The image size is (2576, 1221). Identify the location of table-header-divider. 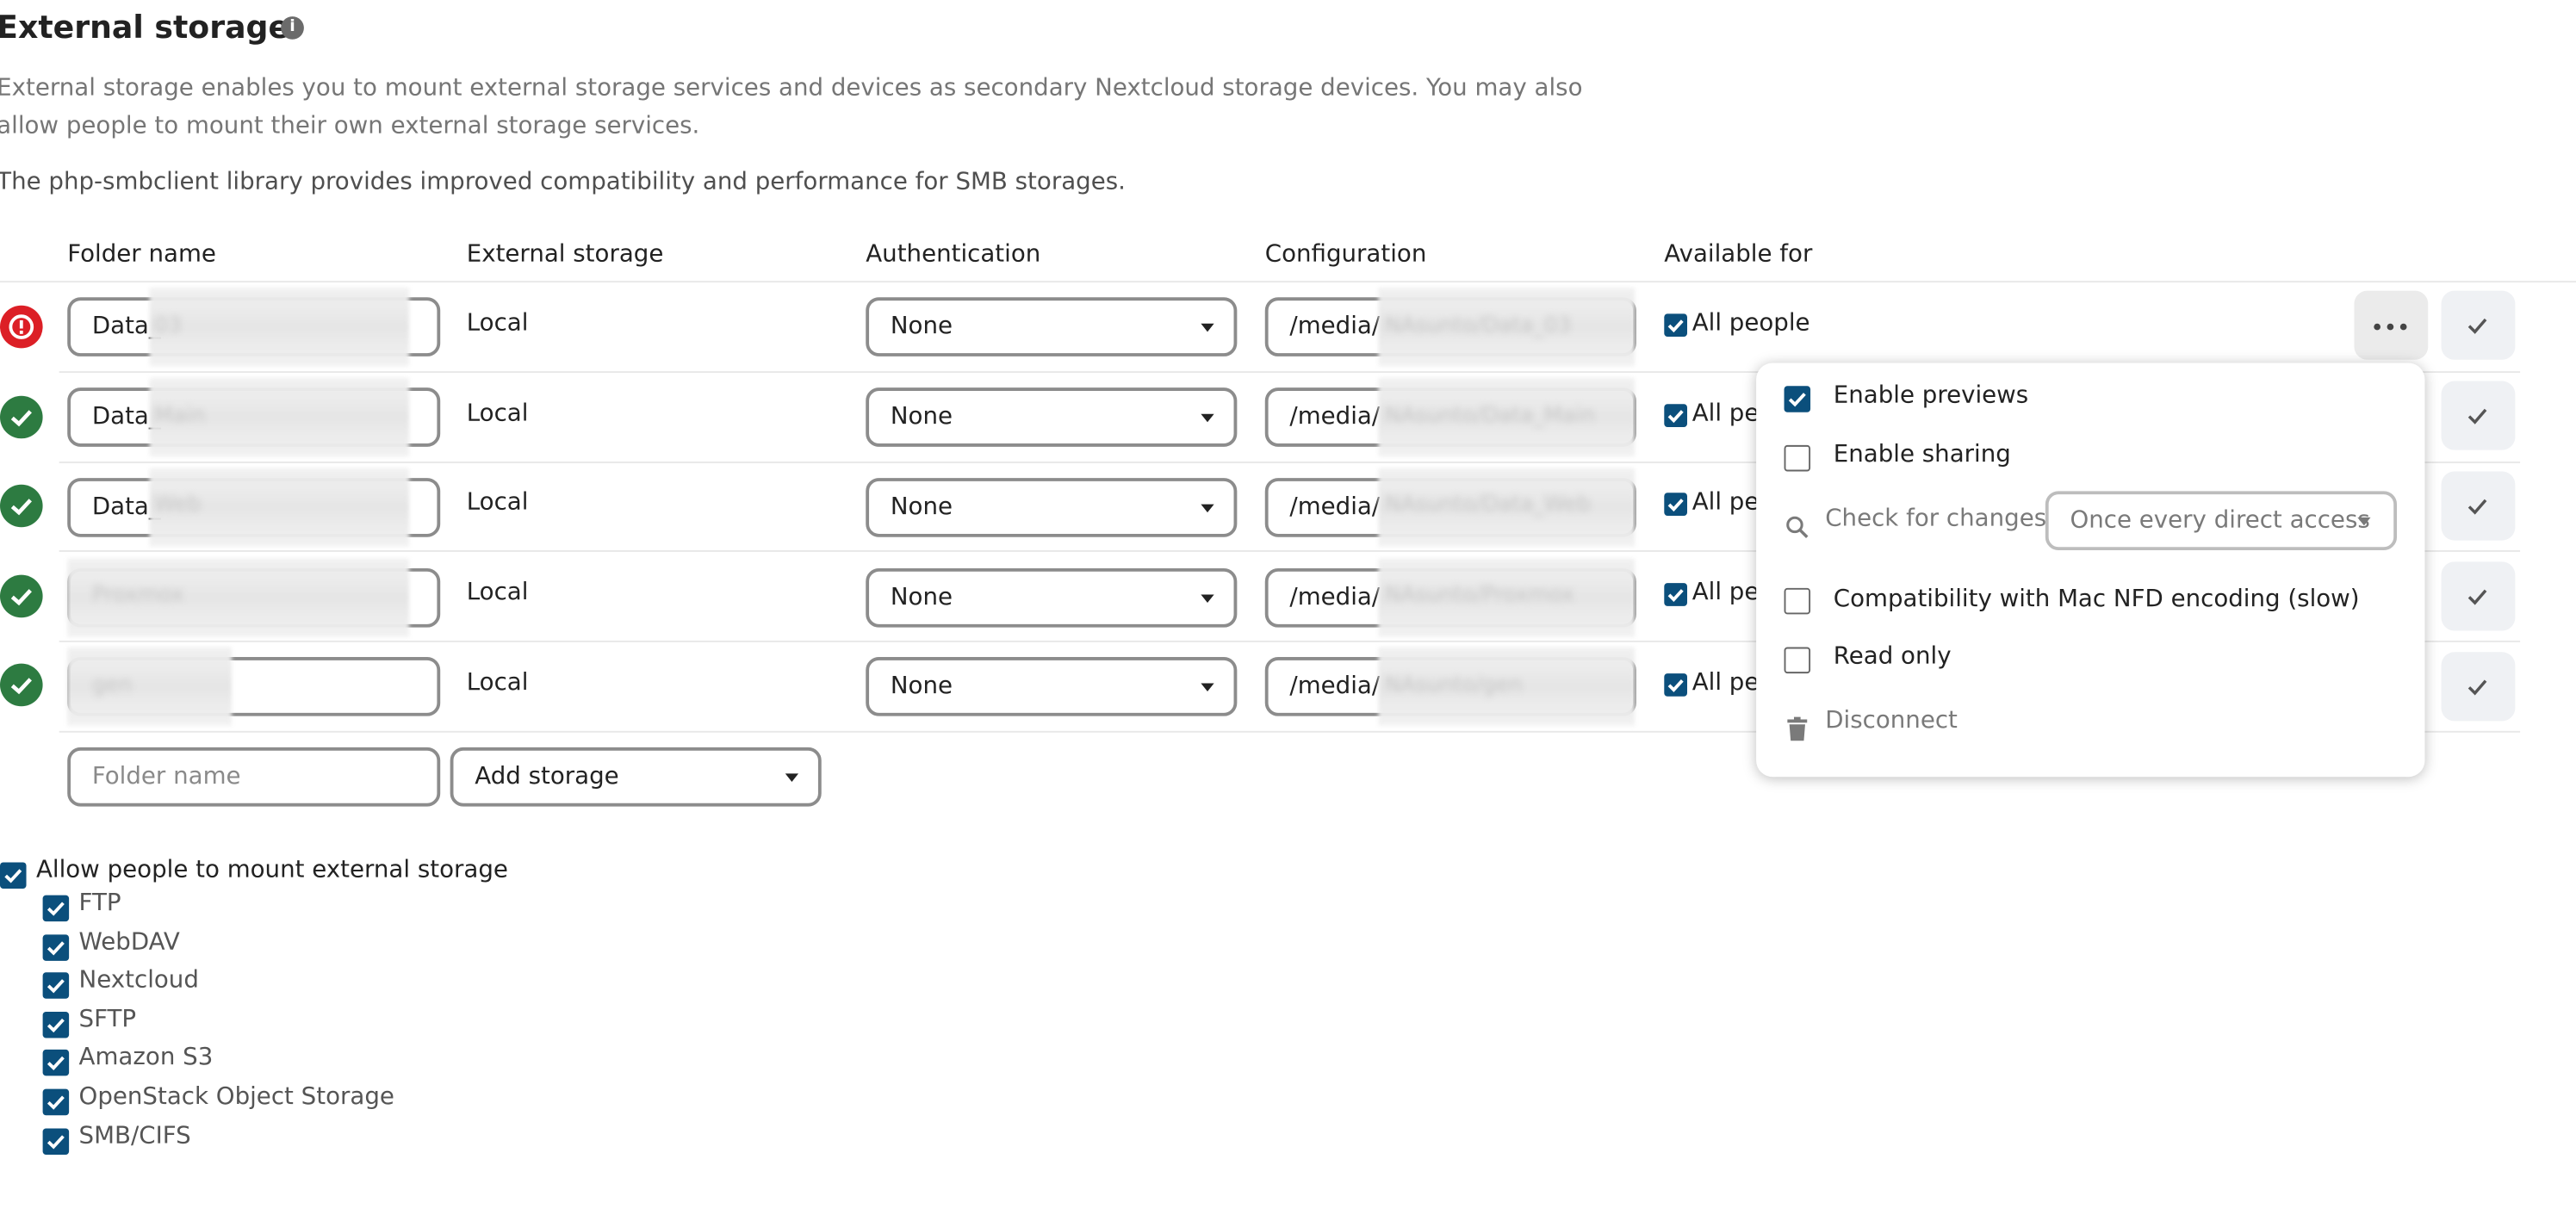
(1288, 282).